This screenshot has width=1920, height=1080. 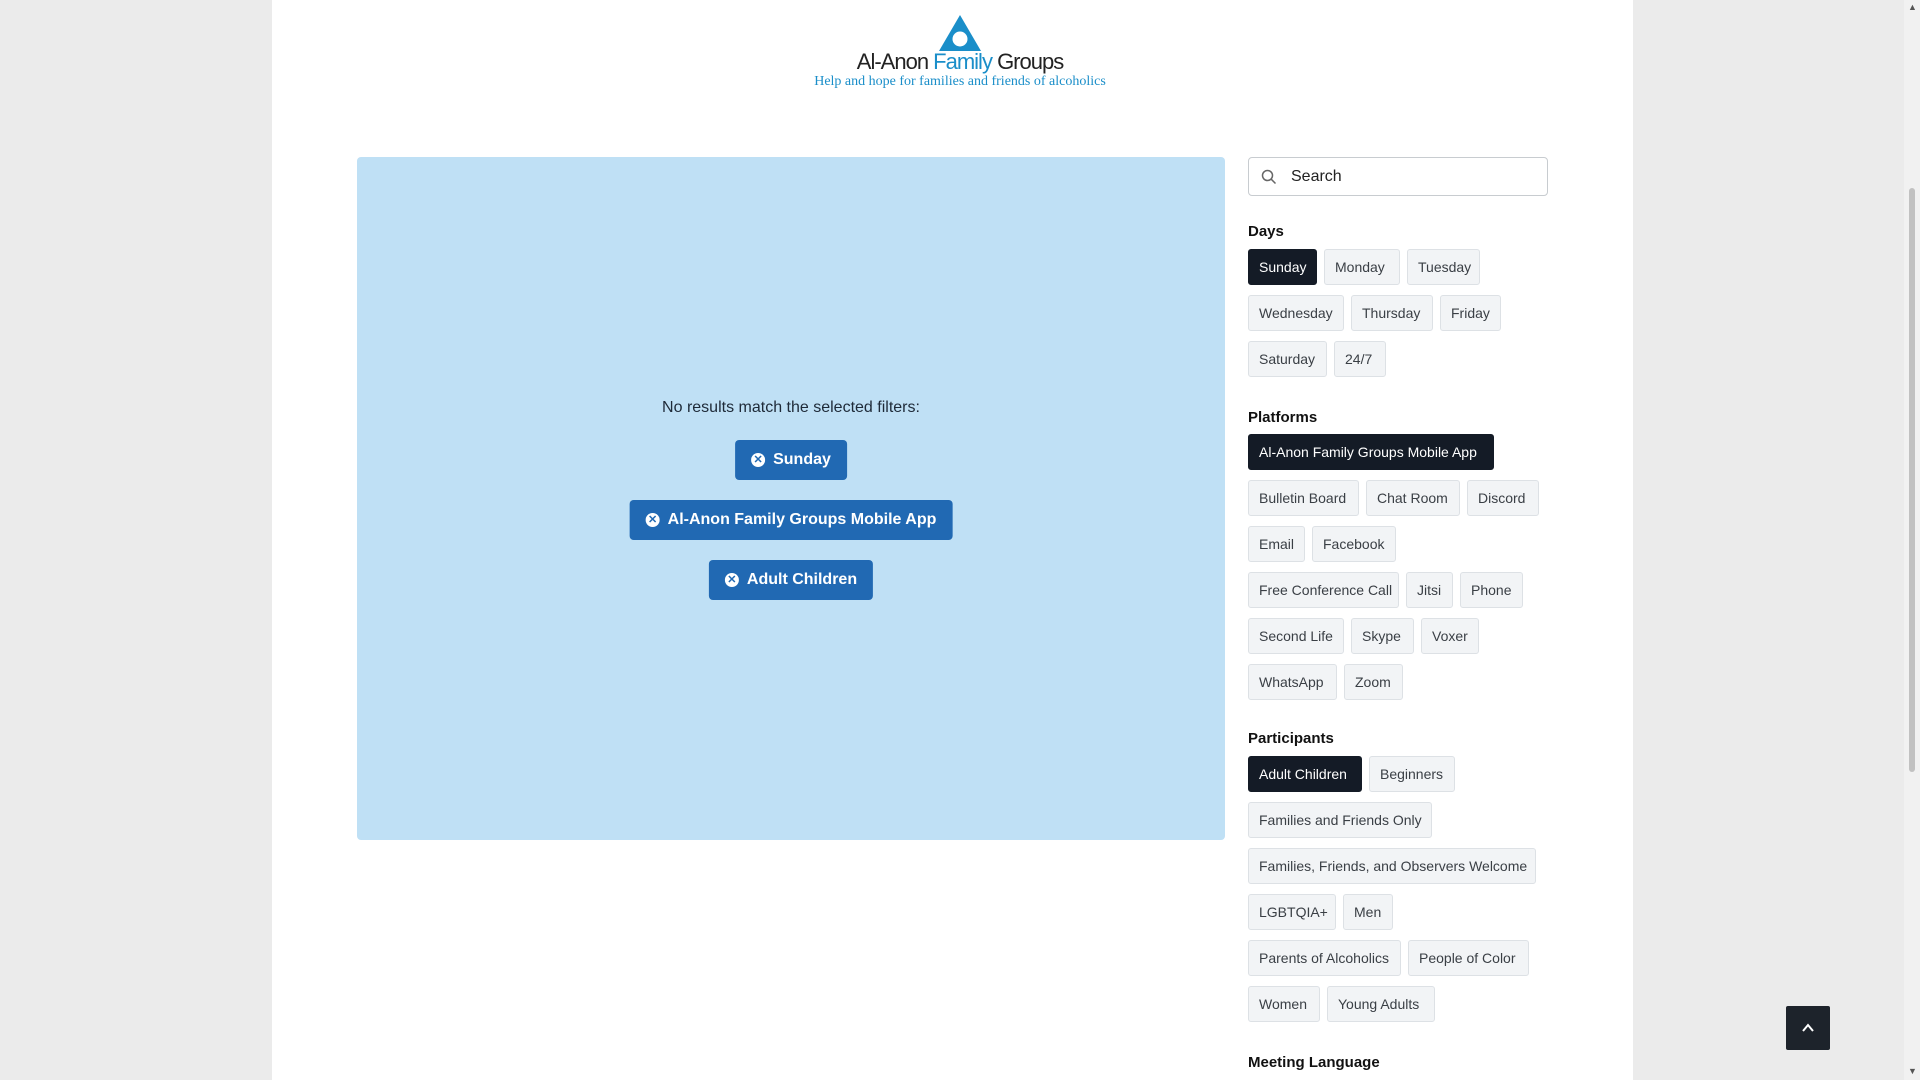 What do you see at coordinates (1291, 738) in the screenshot?
I see `participants-heading: Participants` at bounding box center [1291, 738].